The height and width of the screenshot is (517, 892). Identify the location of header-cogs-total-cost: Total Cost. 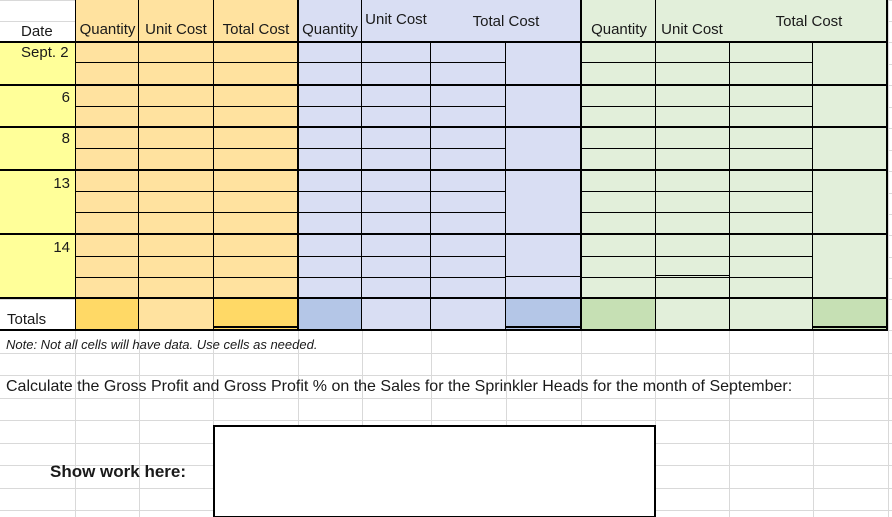
(506, 21).